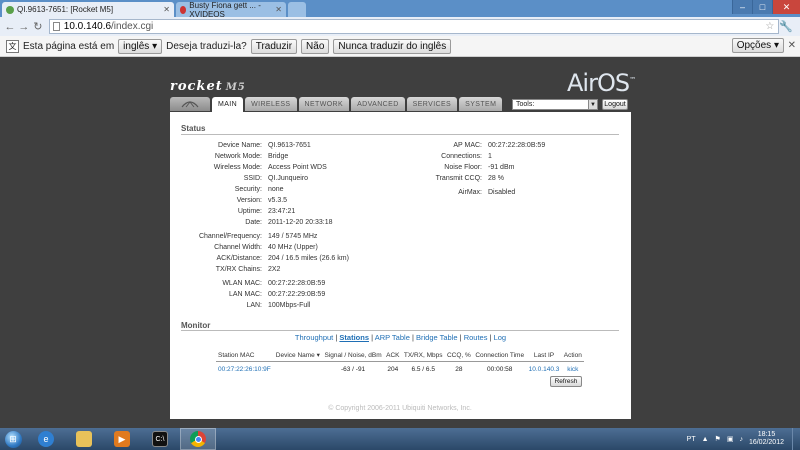 The width and height of the screenshot is (800, 450). What do you see at coordinates (84, 439) in the screenshot?
I see `taskbar-explorer` at bounding box center [84, 439].